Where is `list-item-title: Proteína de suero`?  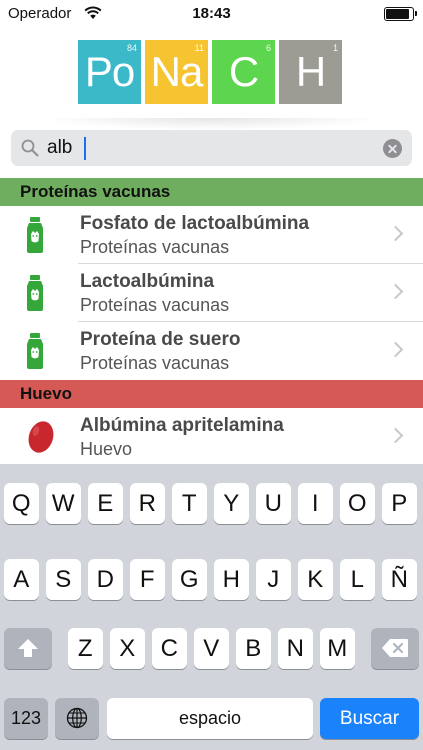
list-item-title: Proteína de suero is located at coordinates (160, 339).